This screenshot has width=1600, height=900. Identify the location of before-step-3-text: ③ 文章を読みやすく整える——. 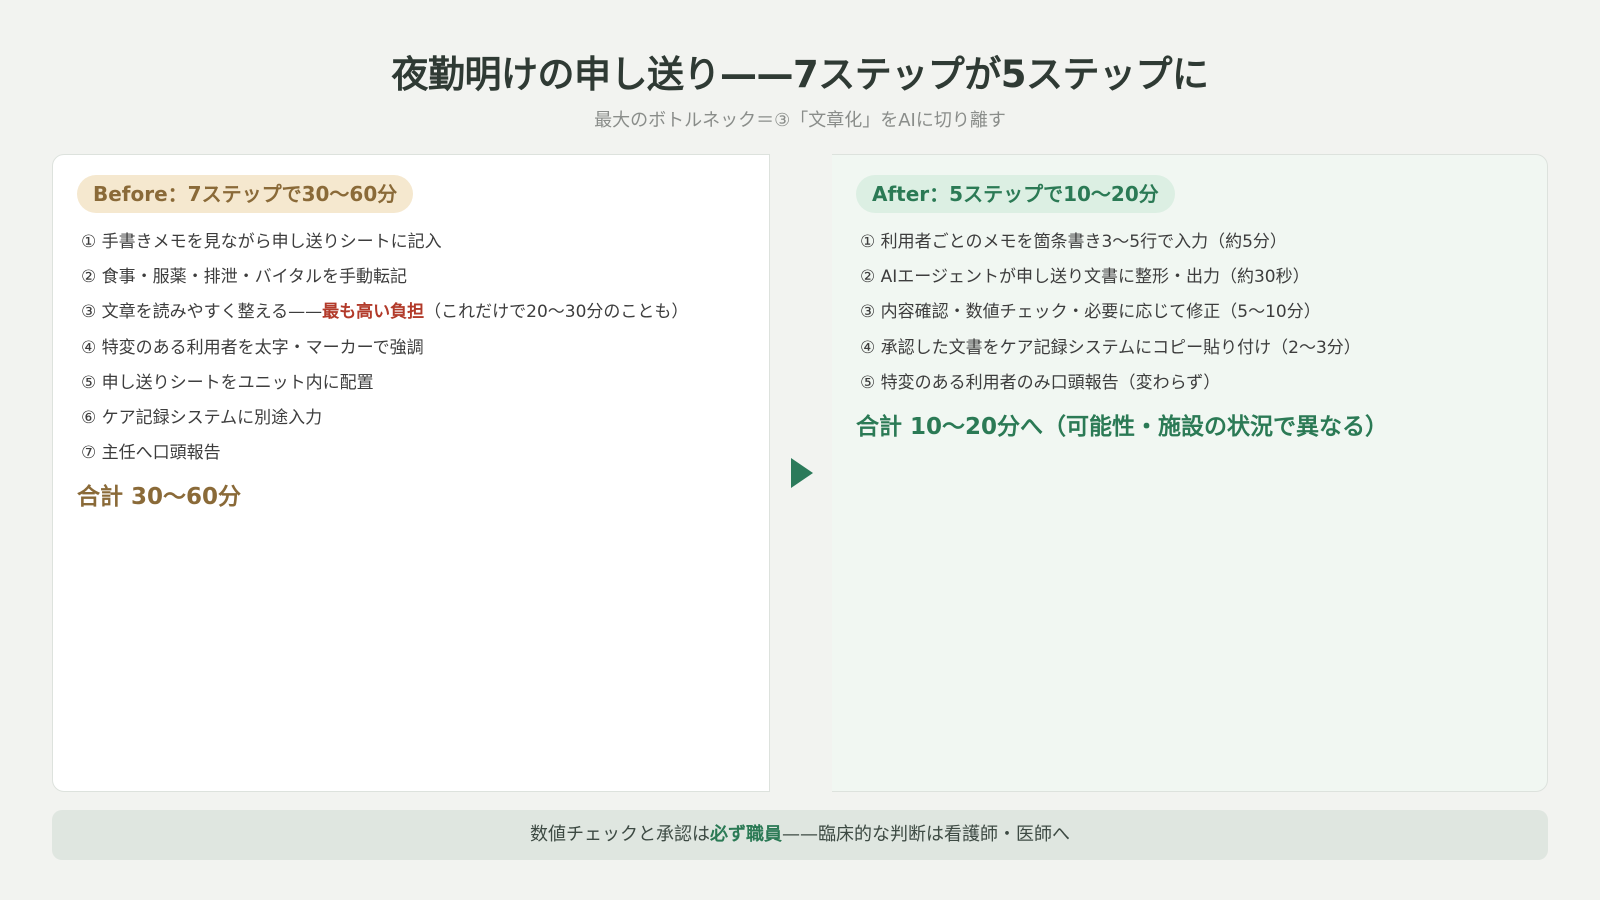
(202, 312).